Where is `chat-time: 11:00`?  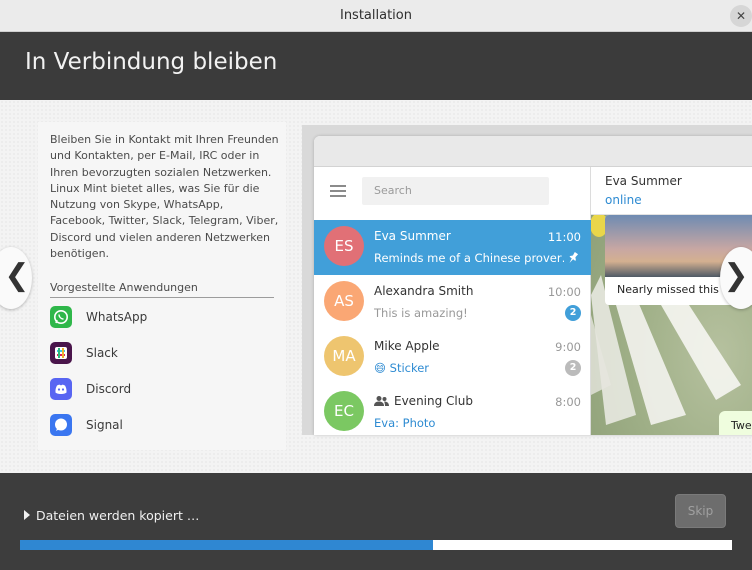 chat-time: 11:00 is located at coordinates (564, 237).